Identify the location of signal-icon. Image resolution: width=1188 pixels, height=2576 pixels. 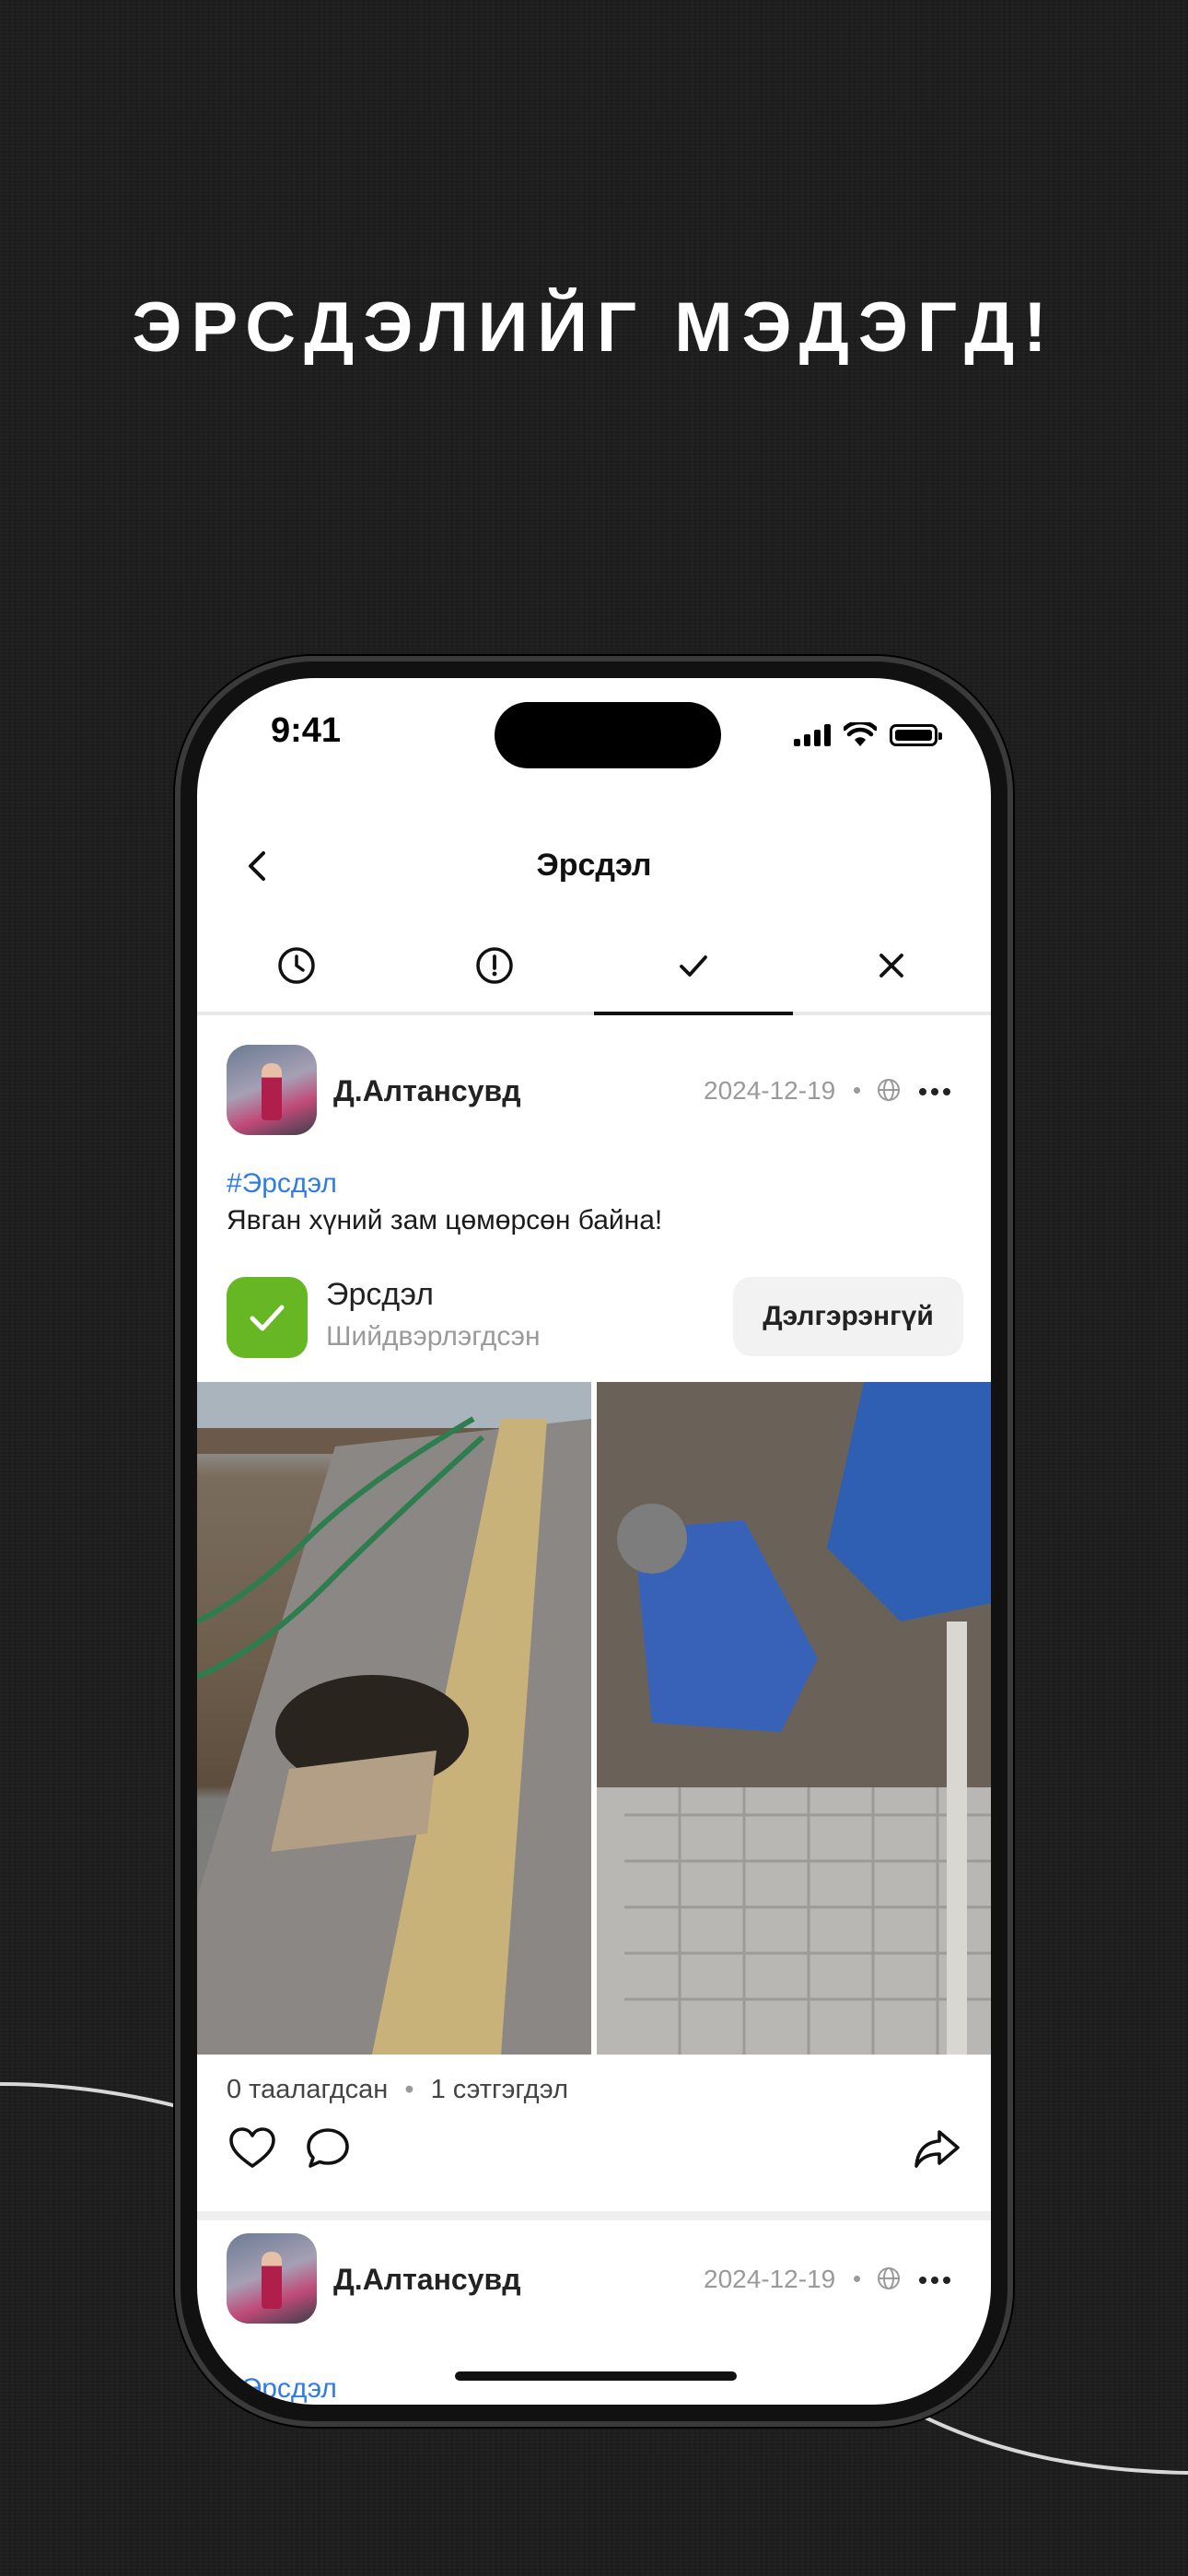
(812, 735).